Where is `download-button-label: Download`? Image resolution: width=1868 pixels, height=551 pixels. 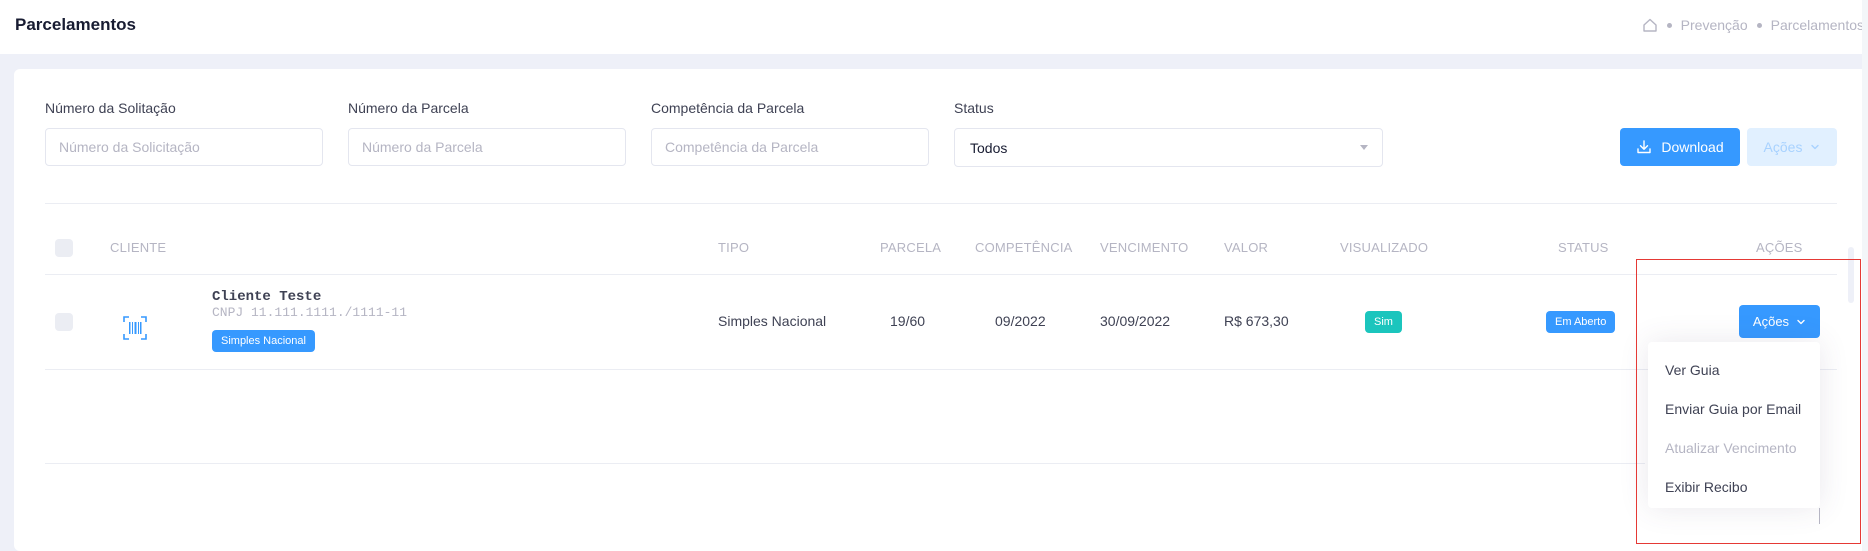 download-button-label: Download is located at coordinates (1692, 147).